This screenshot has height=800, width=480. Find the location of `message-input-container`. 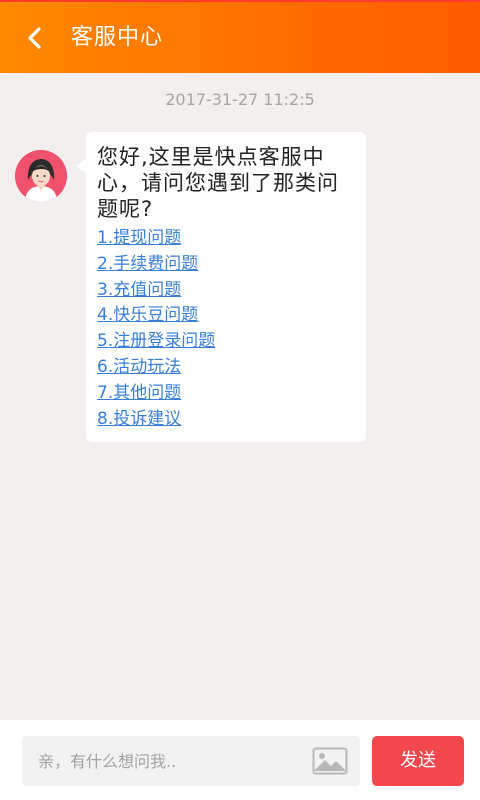

message-input-container is located at coordinates (191, 761).